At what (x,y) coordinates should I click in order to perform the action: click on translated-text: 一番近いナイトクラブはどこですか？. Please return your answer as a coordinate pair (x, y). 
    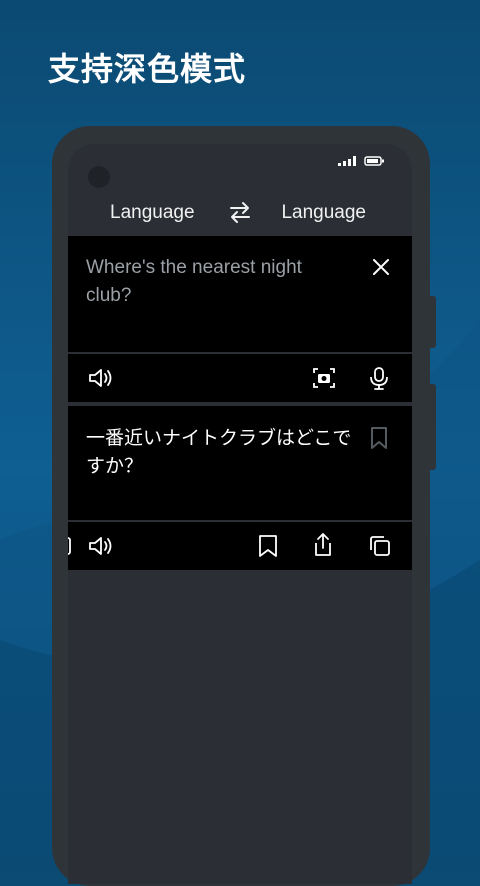
    Looking at the image, I should click on (219, 452).